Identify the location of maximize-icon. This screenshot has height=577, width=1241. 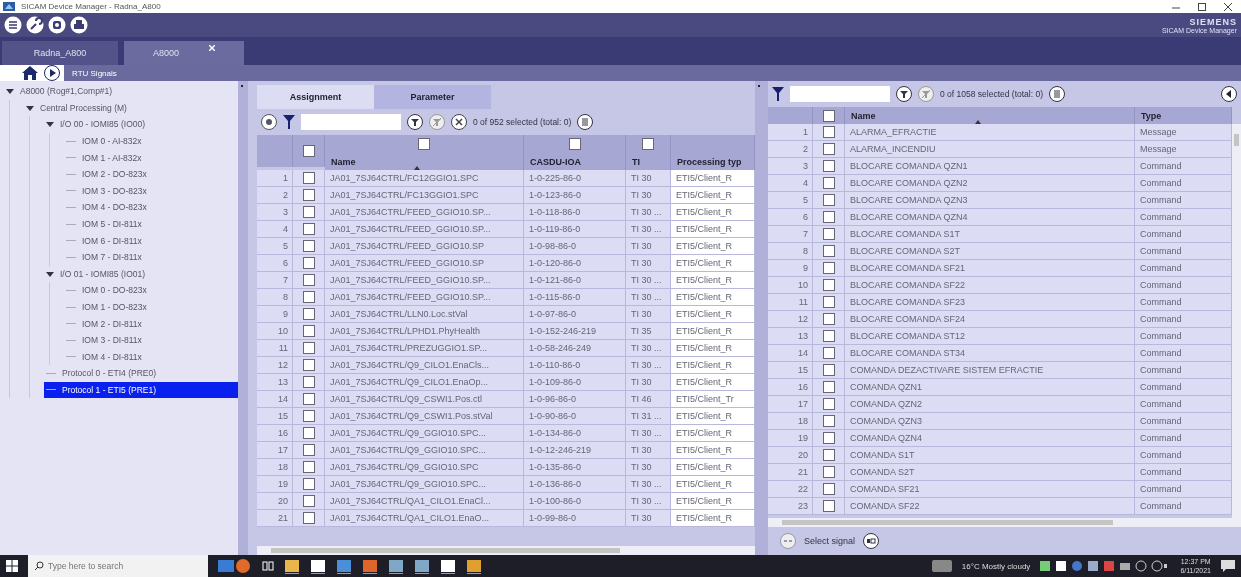
(1202, 6).